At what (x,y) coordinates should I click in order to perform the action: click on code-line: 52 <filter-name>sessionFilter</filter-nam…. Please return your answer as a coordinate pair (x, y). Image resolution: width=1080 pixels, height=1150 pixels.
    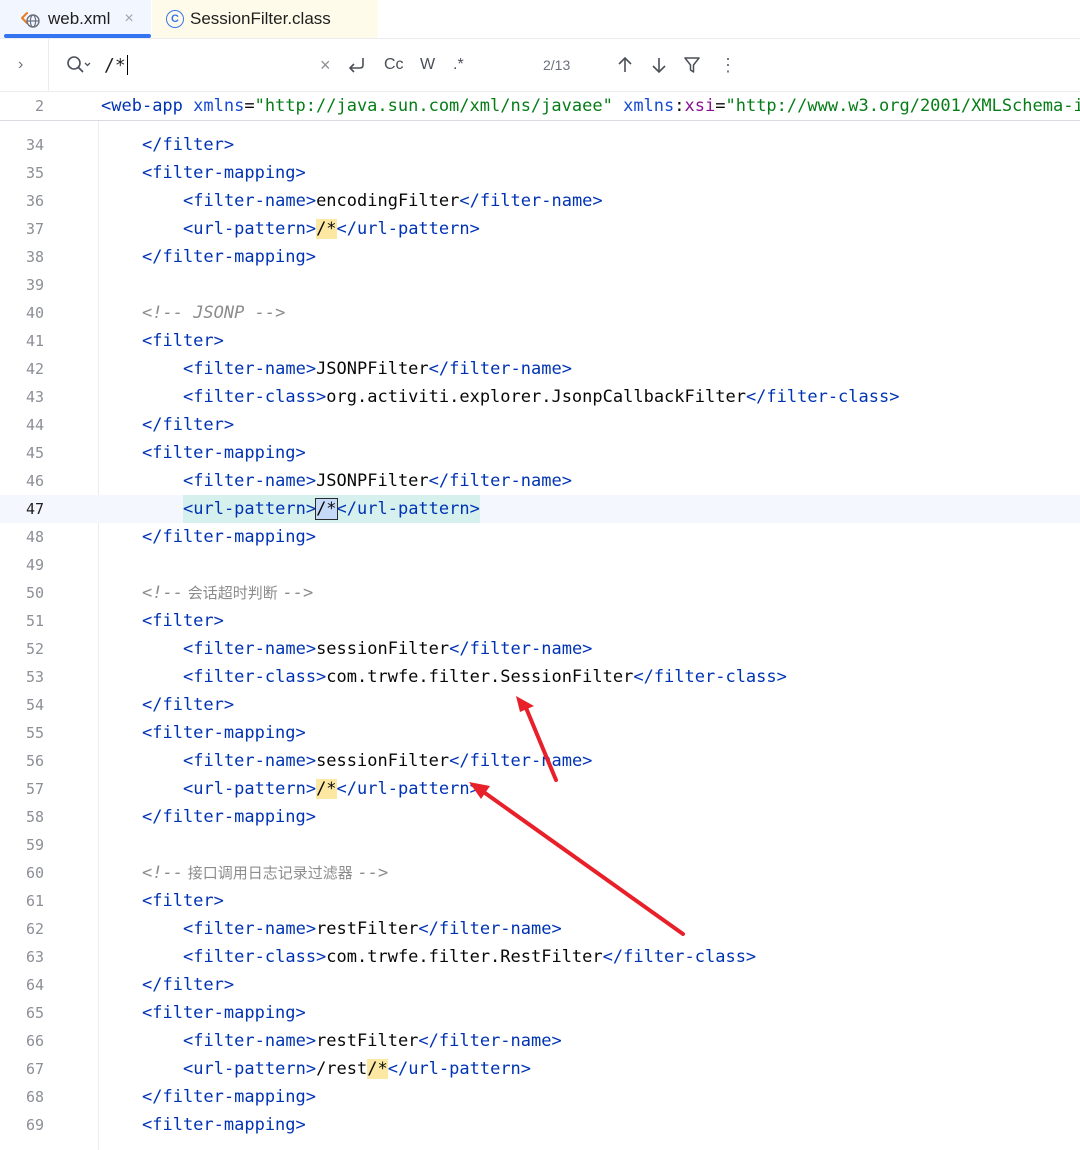
    Looking at the image, I should click on (540, 649).